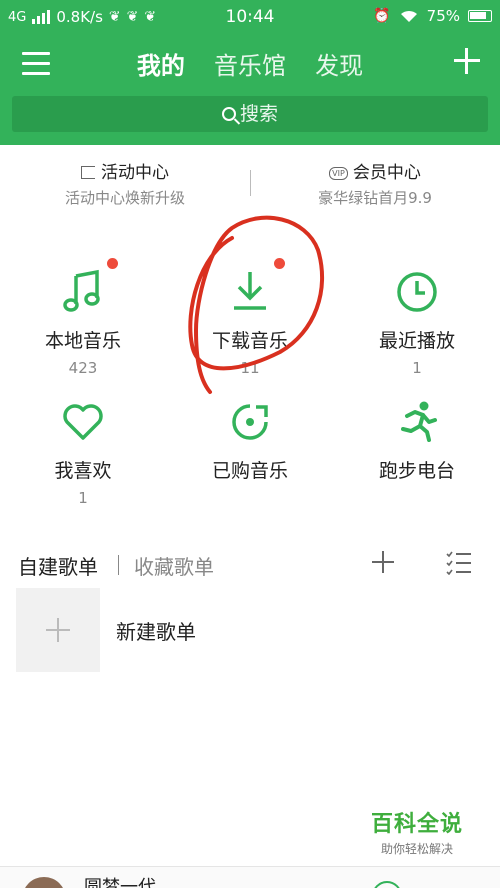  I want to click on watermark-slogan: 助你轻松解决, so click(416, 849).